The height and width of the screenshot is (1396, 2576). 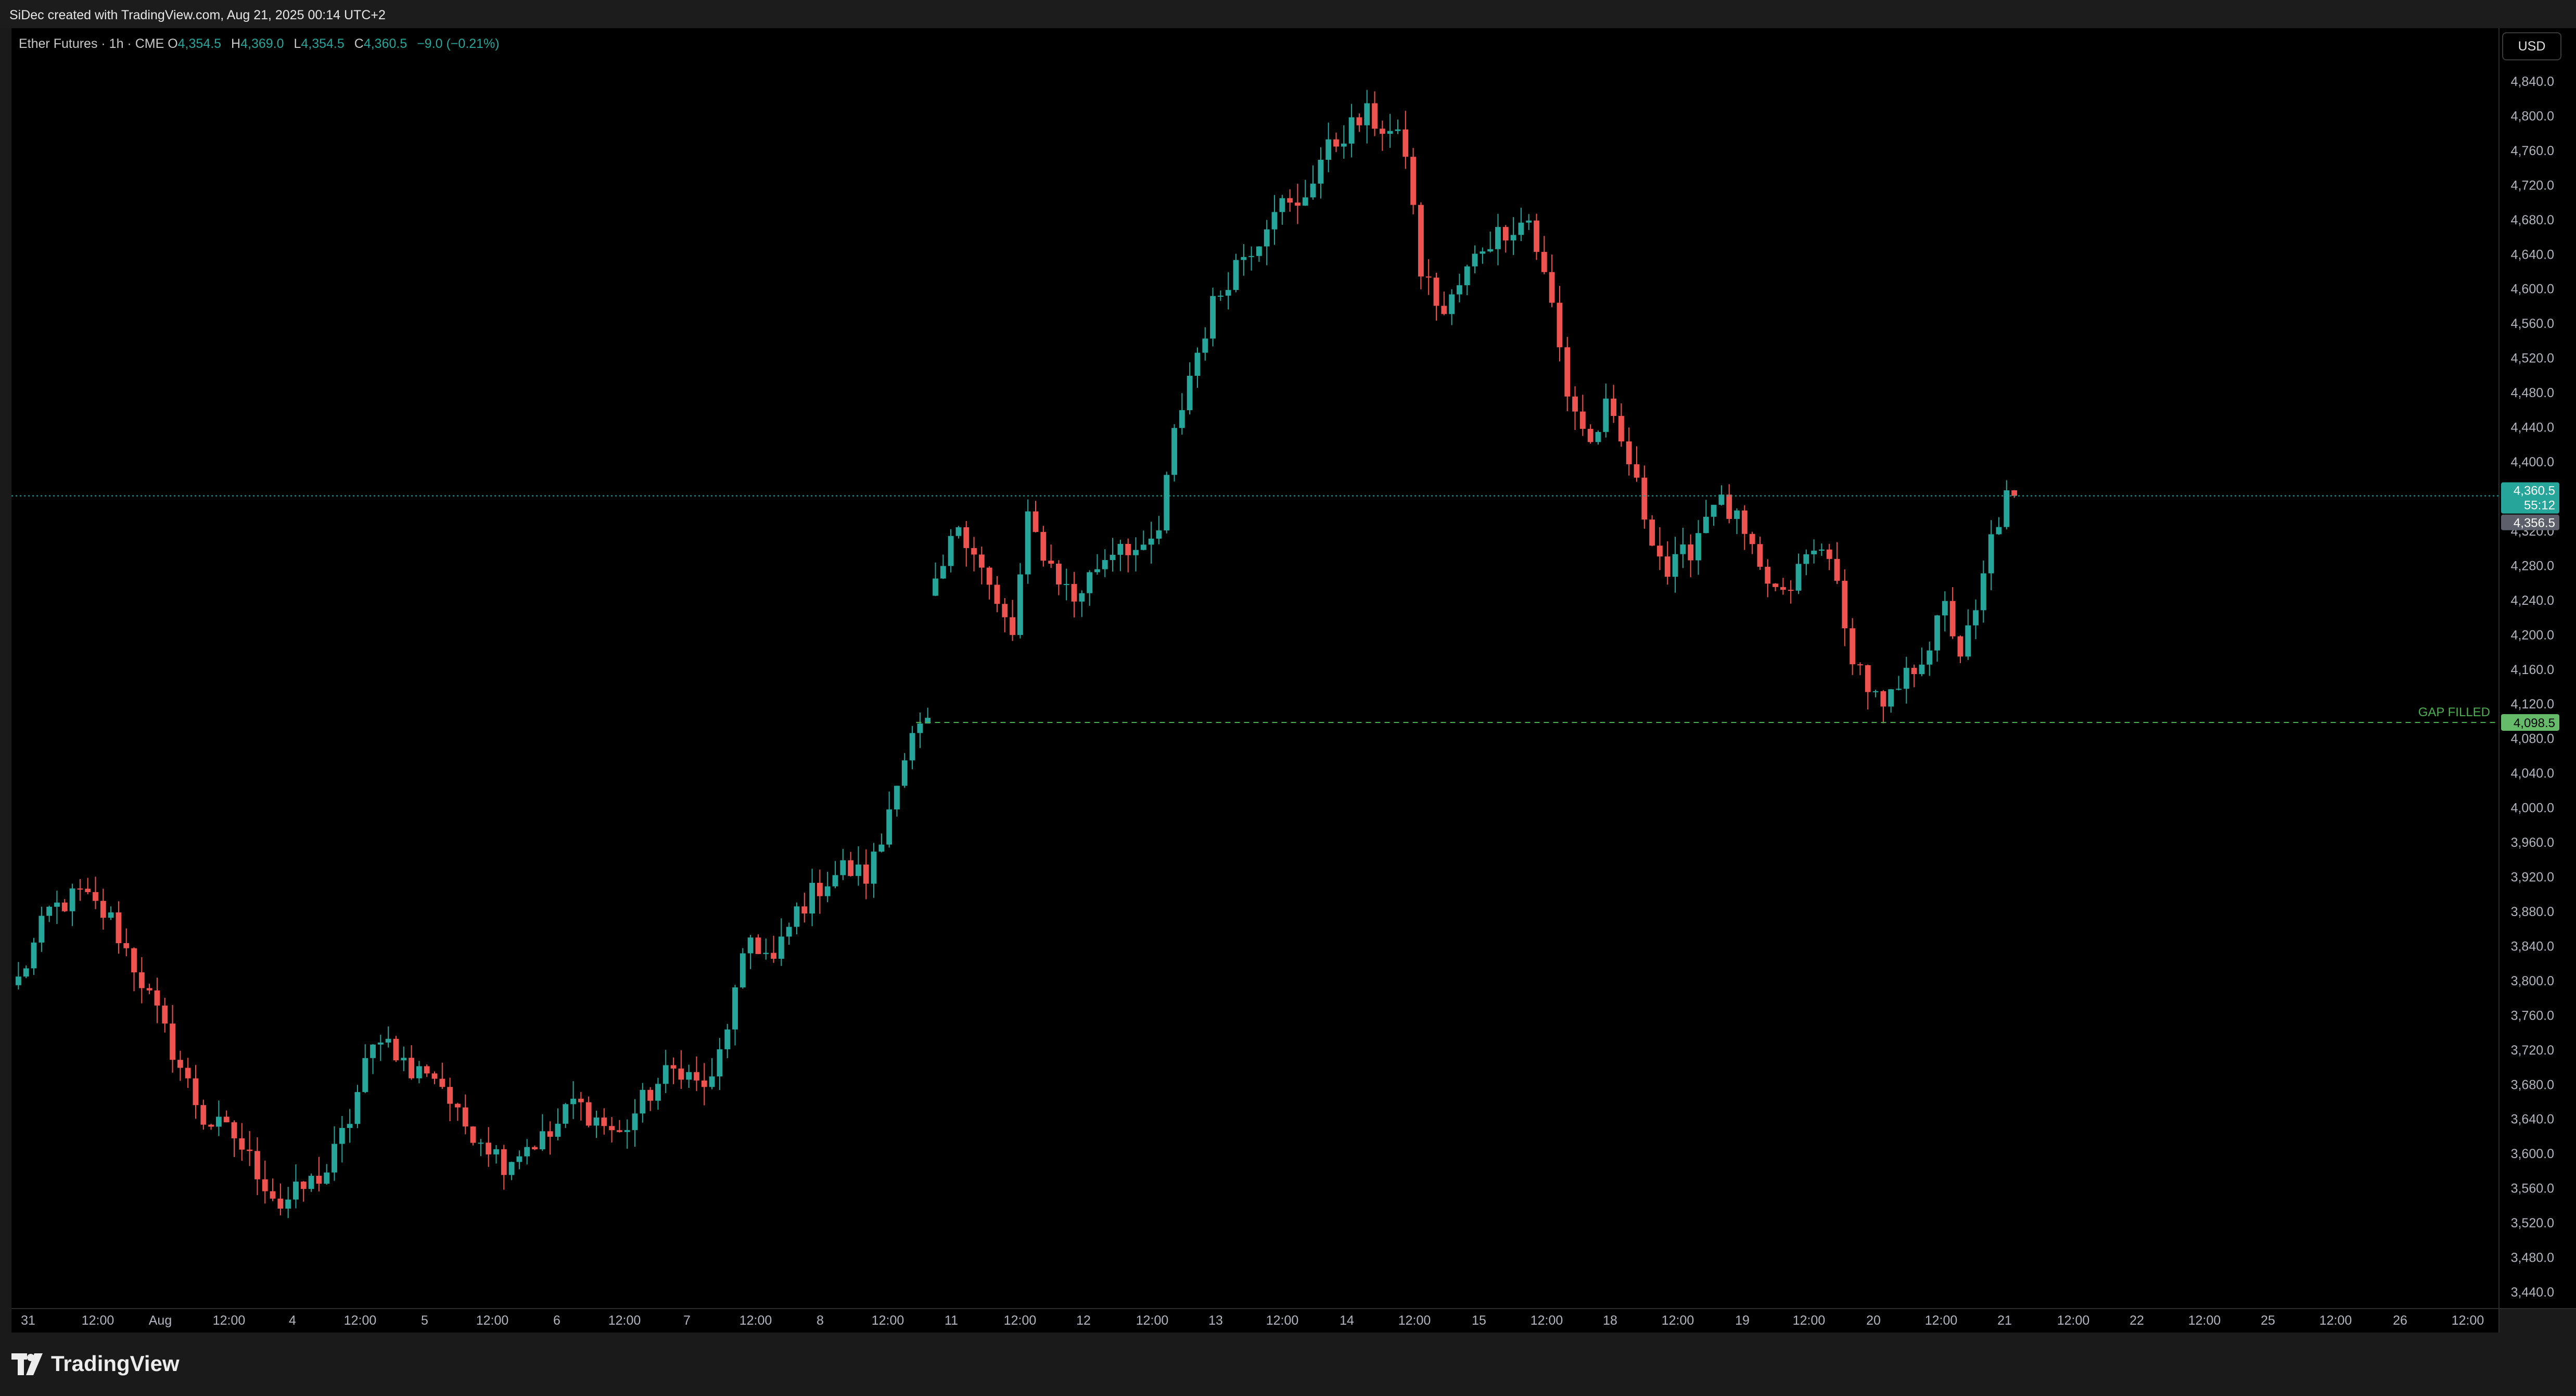 I want to click on close-label: C, so click(x=359, y=43).